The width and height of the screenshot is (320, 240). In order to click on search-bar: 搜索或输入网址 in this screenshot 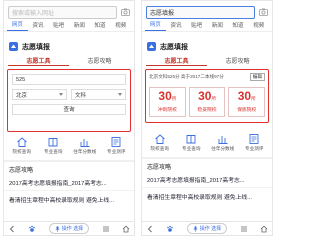, I will do `click(69, 10)`.